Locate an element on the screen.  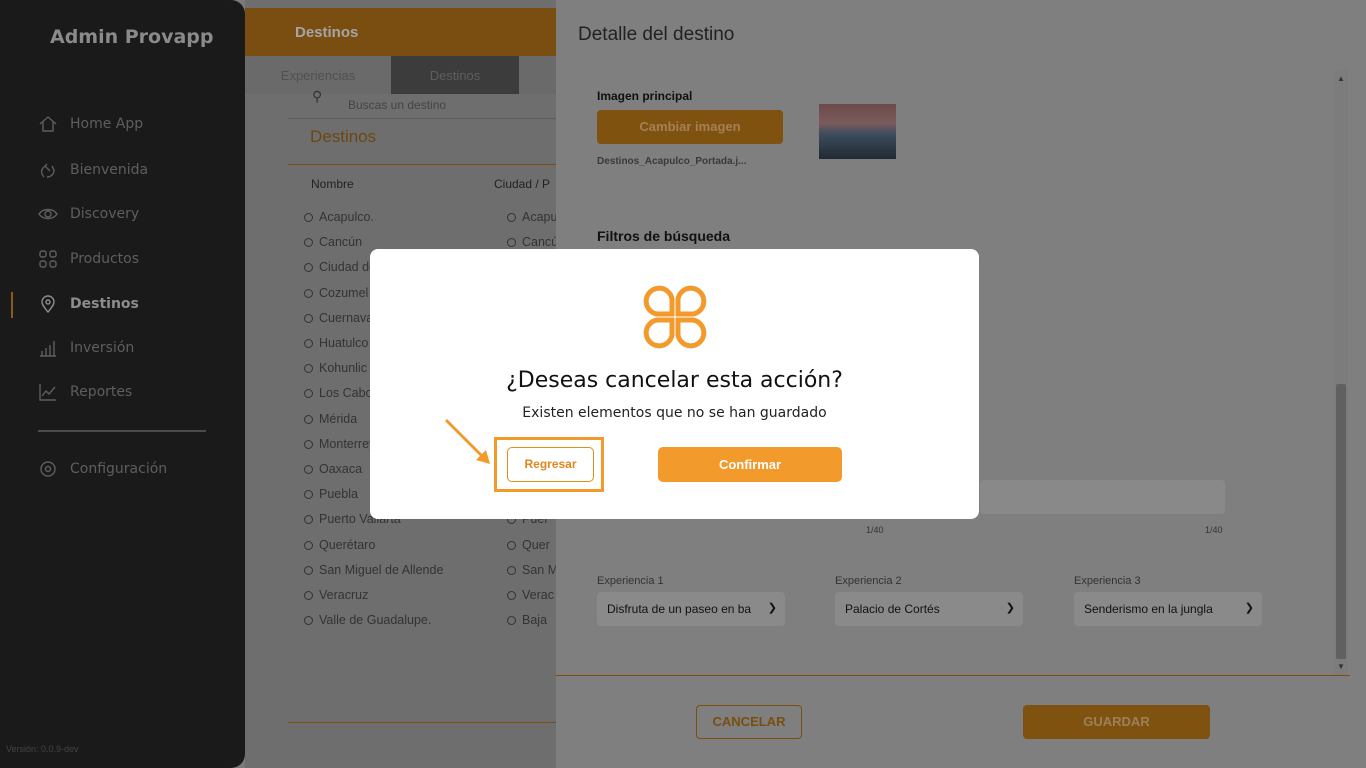
list-item: Huatulco is located at coordinates (336, 343).